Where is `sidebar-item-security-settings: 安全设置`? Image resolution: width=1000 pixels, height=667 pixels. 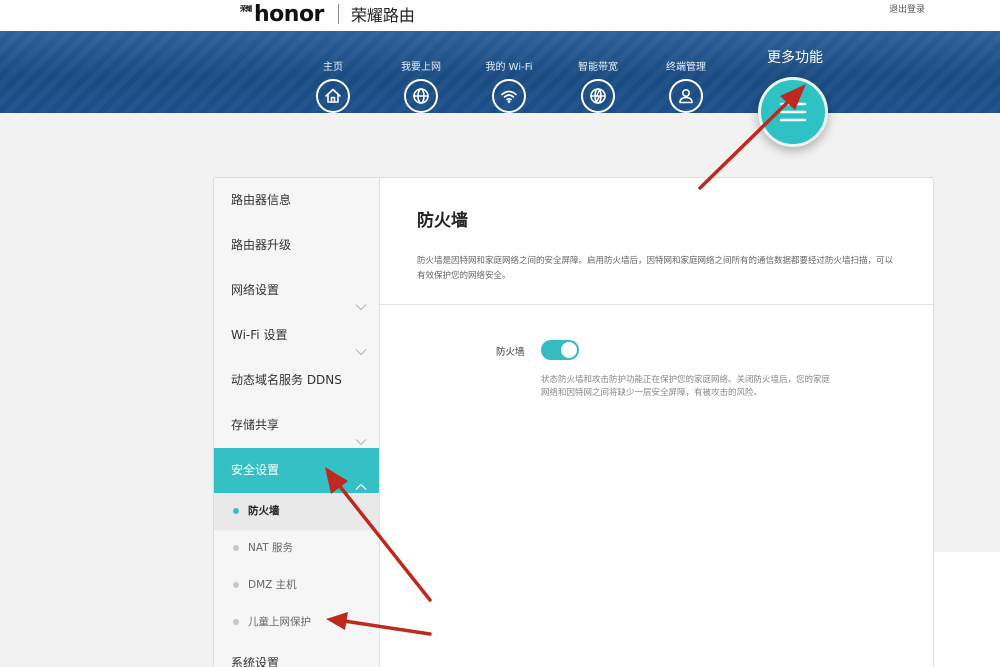
sidebar-item-security-settings: 安全设置 is located at coordinates (296, 470).